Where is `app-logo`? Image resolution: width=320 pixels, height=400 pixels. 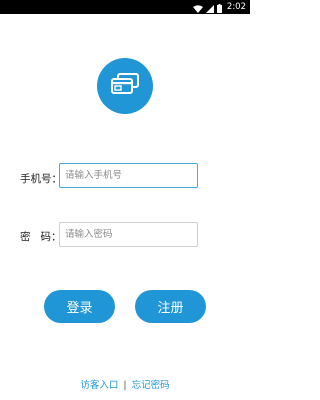
app-logo is located at coordinates (125, 86).